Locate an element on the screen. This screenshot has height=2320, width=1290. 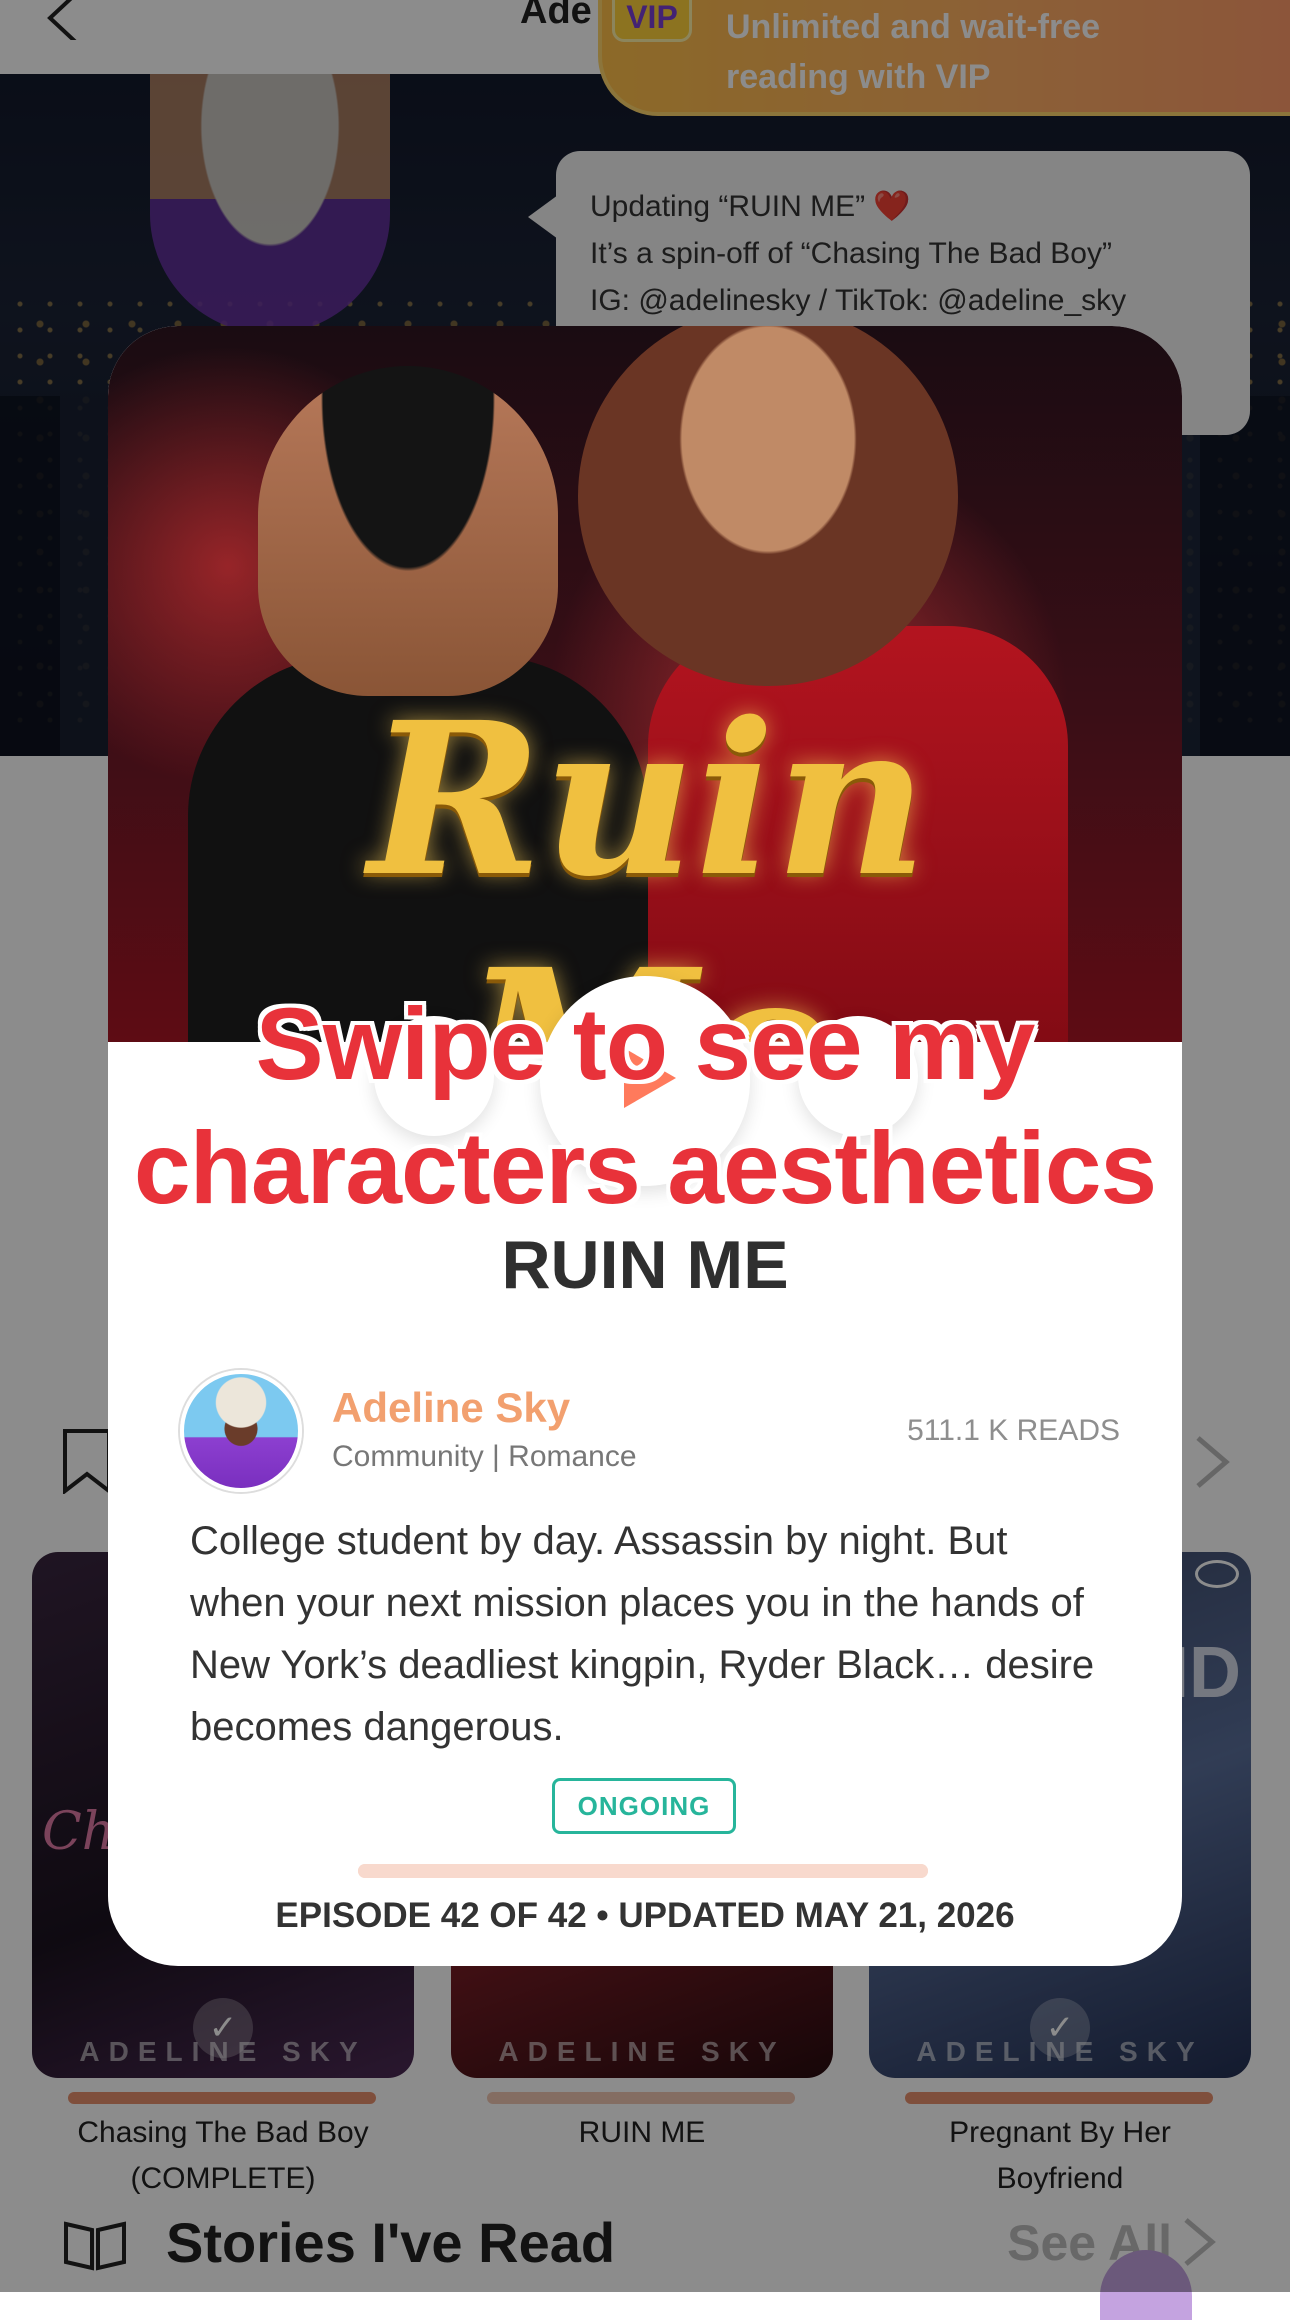
episode-progress-bar is located at coordinates (643, 1871).